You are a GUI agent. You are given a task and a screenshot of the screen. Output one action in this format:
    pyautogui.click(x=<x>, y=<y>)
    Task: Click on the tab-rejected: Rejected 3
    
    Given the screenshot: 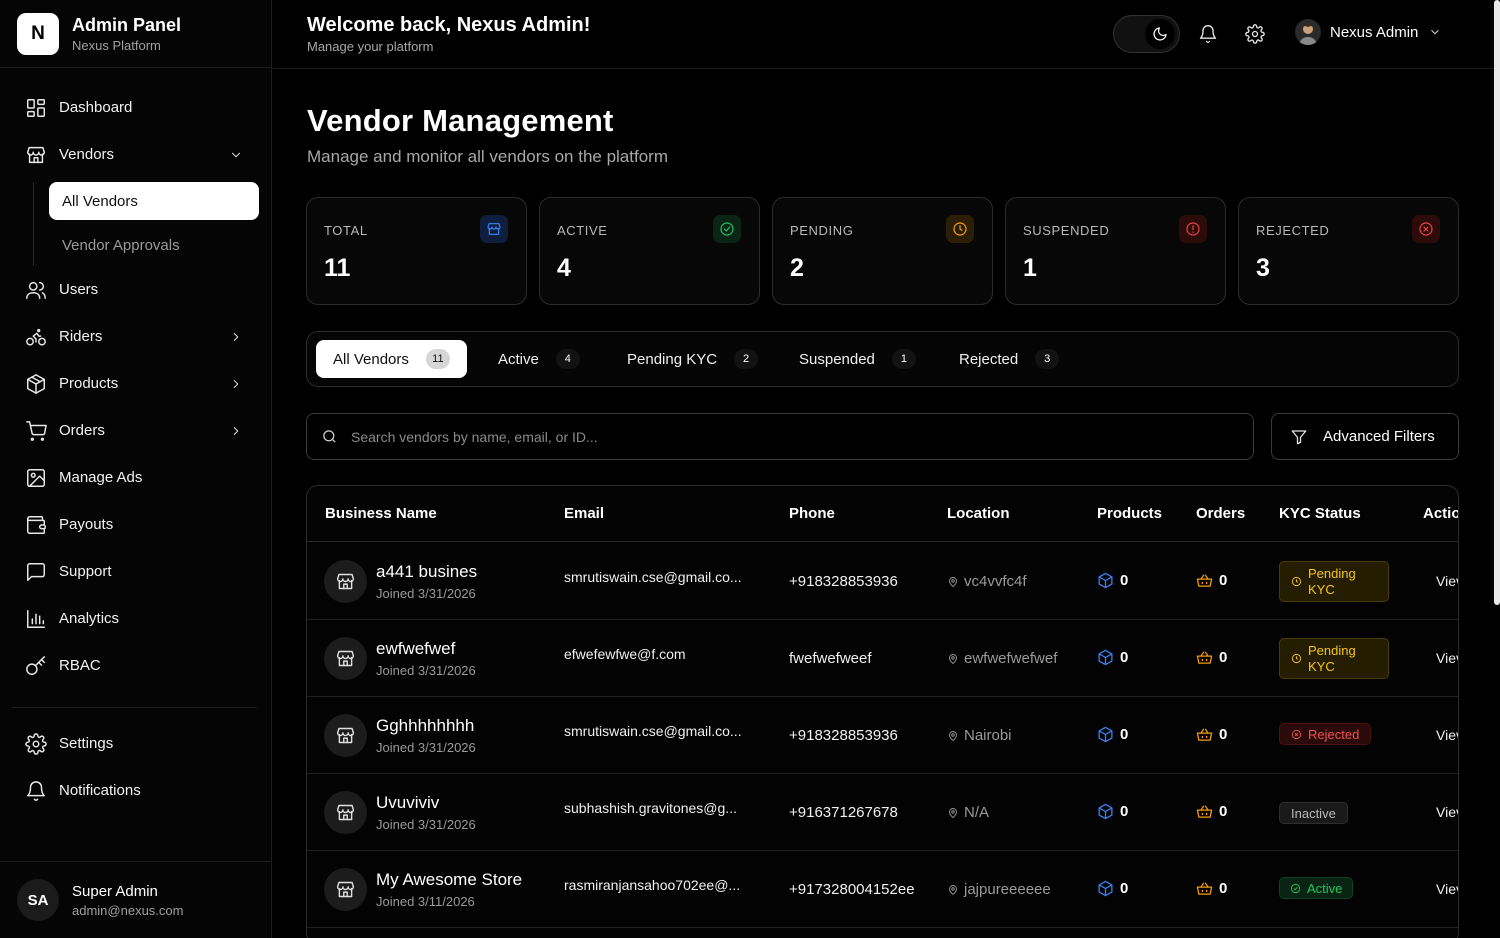 What is the action you would take?
    pyautogui.click(x=1009, y=359)
    